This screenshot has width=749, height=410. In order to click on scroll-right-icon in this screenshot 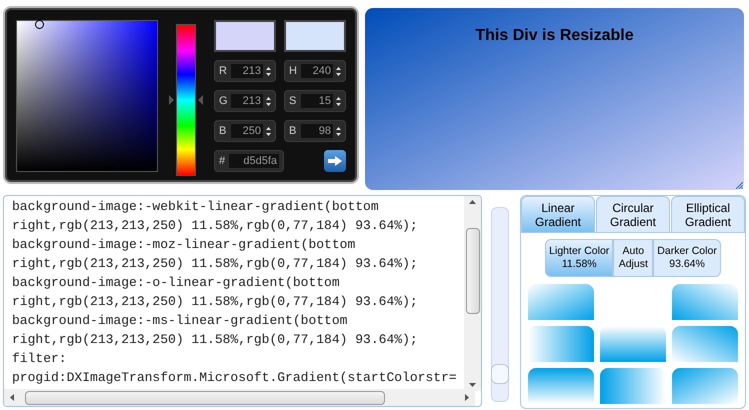, I will do `click(467, 397)`.